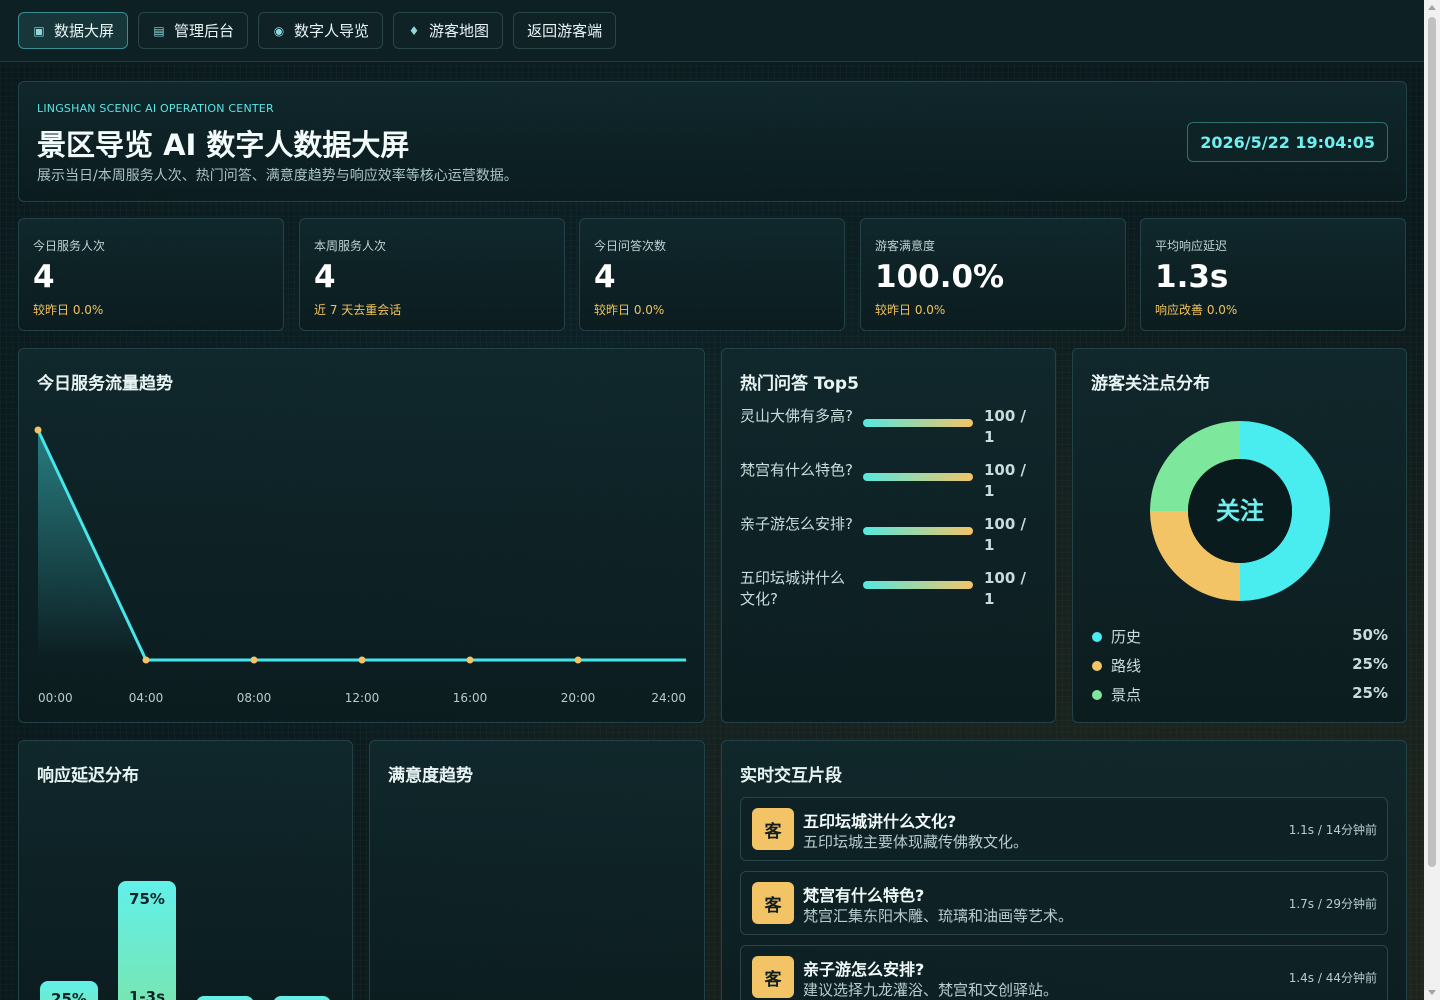 This screenshot has width=1440, height=1000. Describe the element at coordinates (905, 246) in the screenshot. I see `kpi-label: 游客满意度` at that location.